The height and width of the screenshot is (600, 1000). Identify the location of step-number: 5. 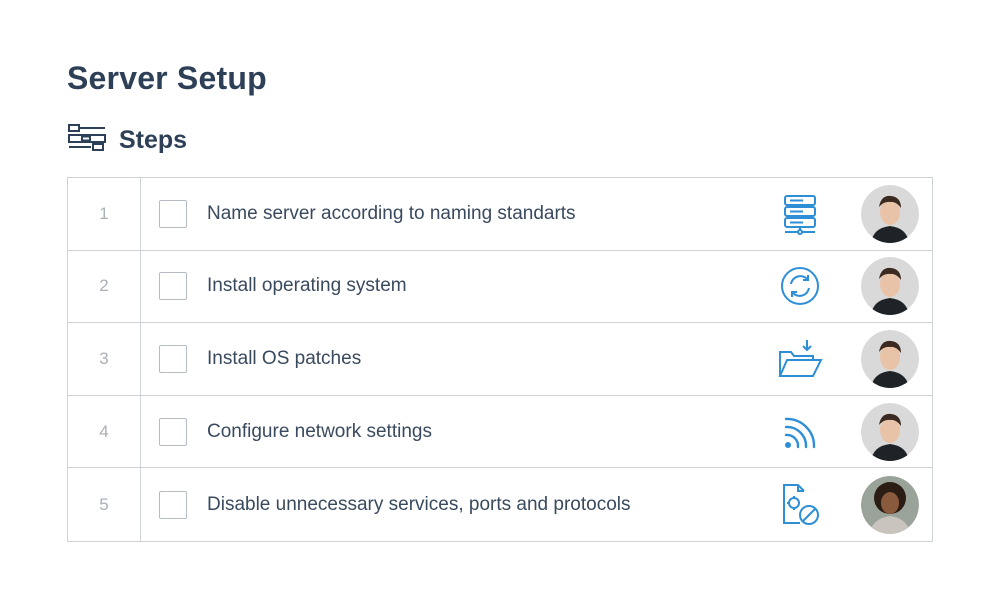
(104, 504).